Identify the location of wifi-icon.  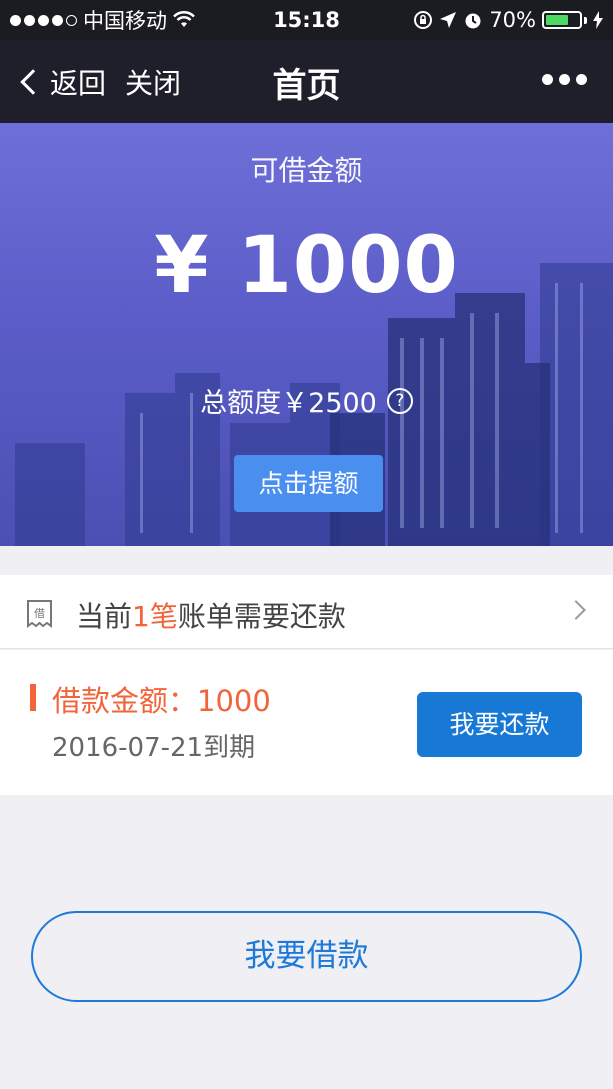
(184, 19).